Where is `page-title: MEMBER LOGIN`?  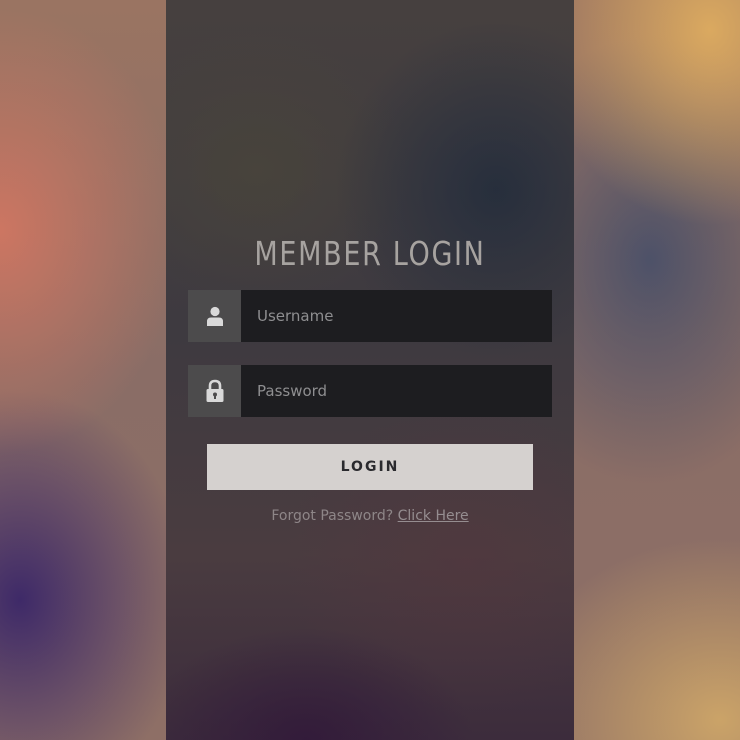
page-title: MEMBER LOGIN is located at coordinates (370, 253).